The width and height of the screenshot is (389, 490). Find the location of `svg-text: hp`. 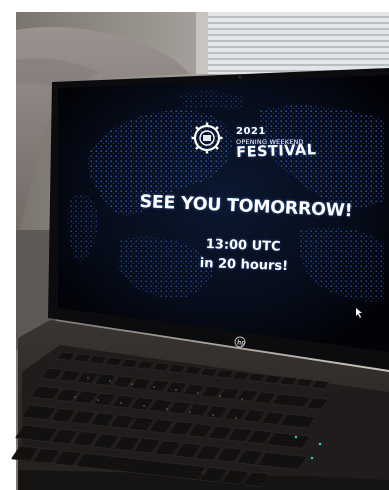

svg-text: hp is located at coordinates (241, 343).